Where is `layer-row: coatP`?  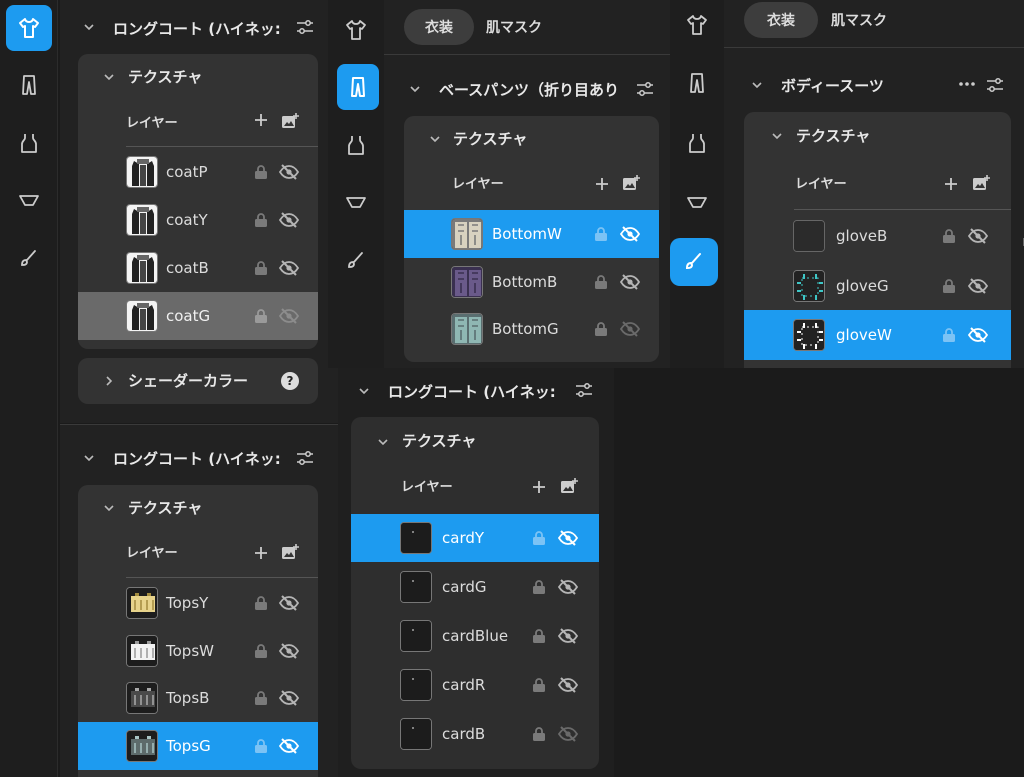 layer-row: coatP is located at coordinates (198, 172).